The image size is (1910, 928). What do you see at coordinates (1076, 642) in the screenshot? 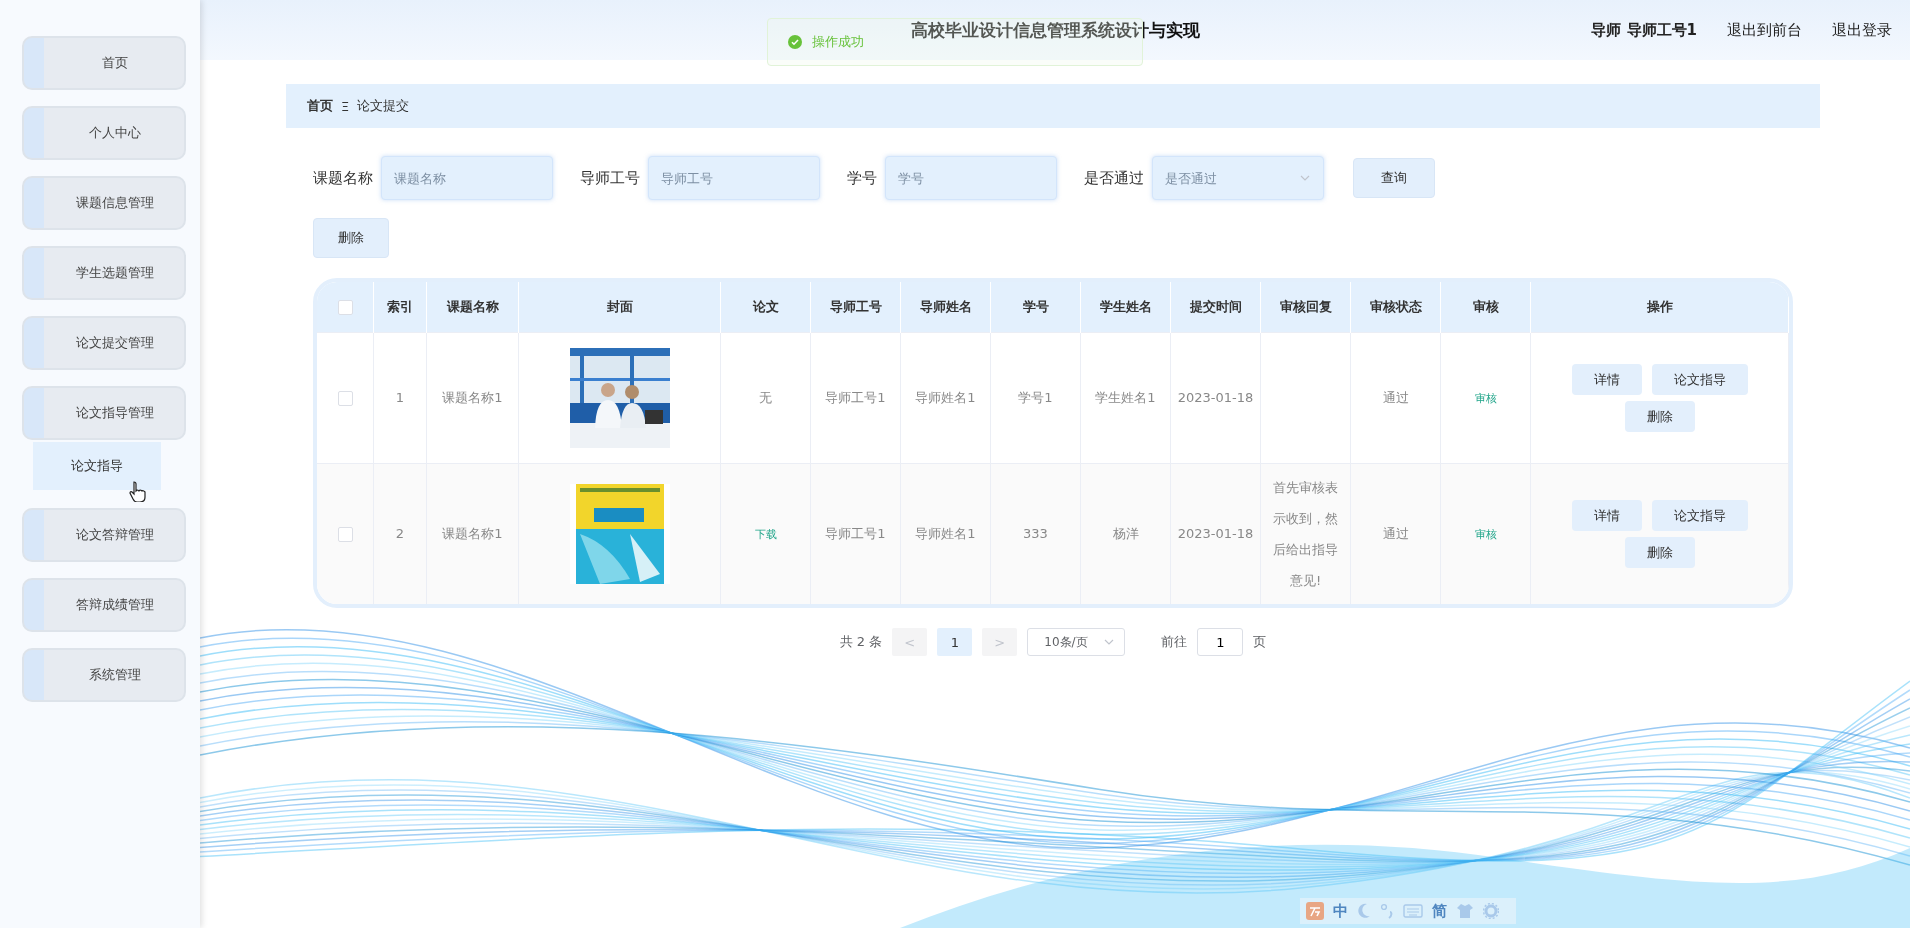
I see `page-size-select: 10条/页` at bounding box center [1076, 642].